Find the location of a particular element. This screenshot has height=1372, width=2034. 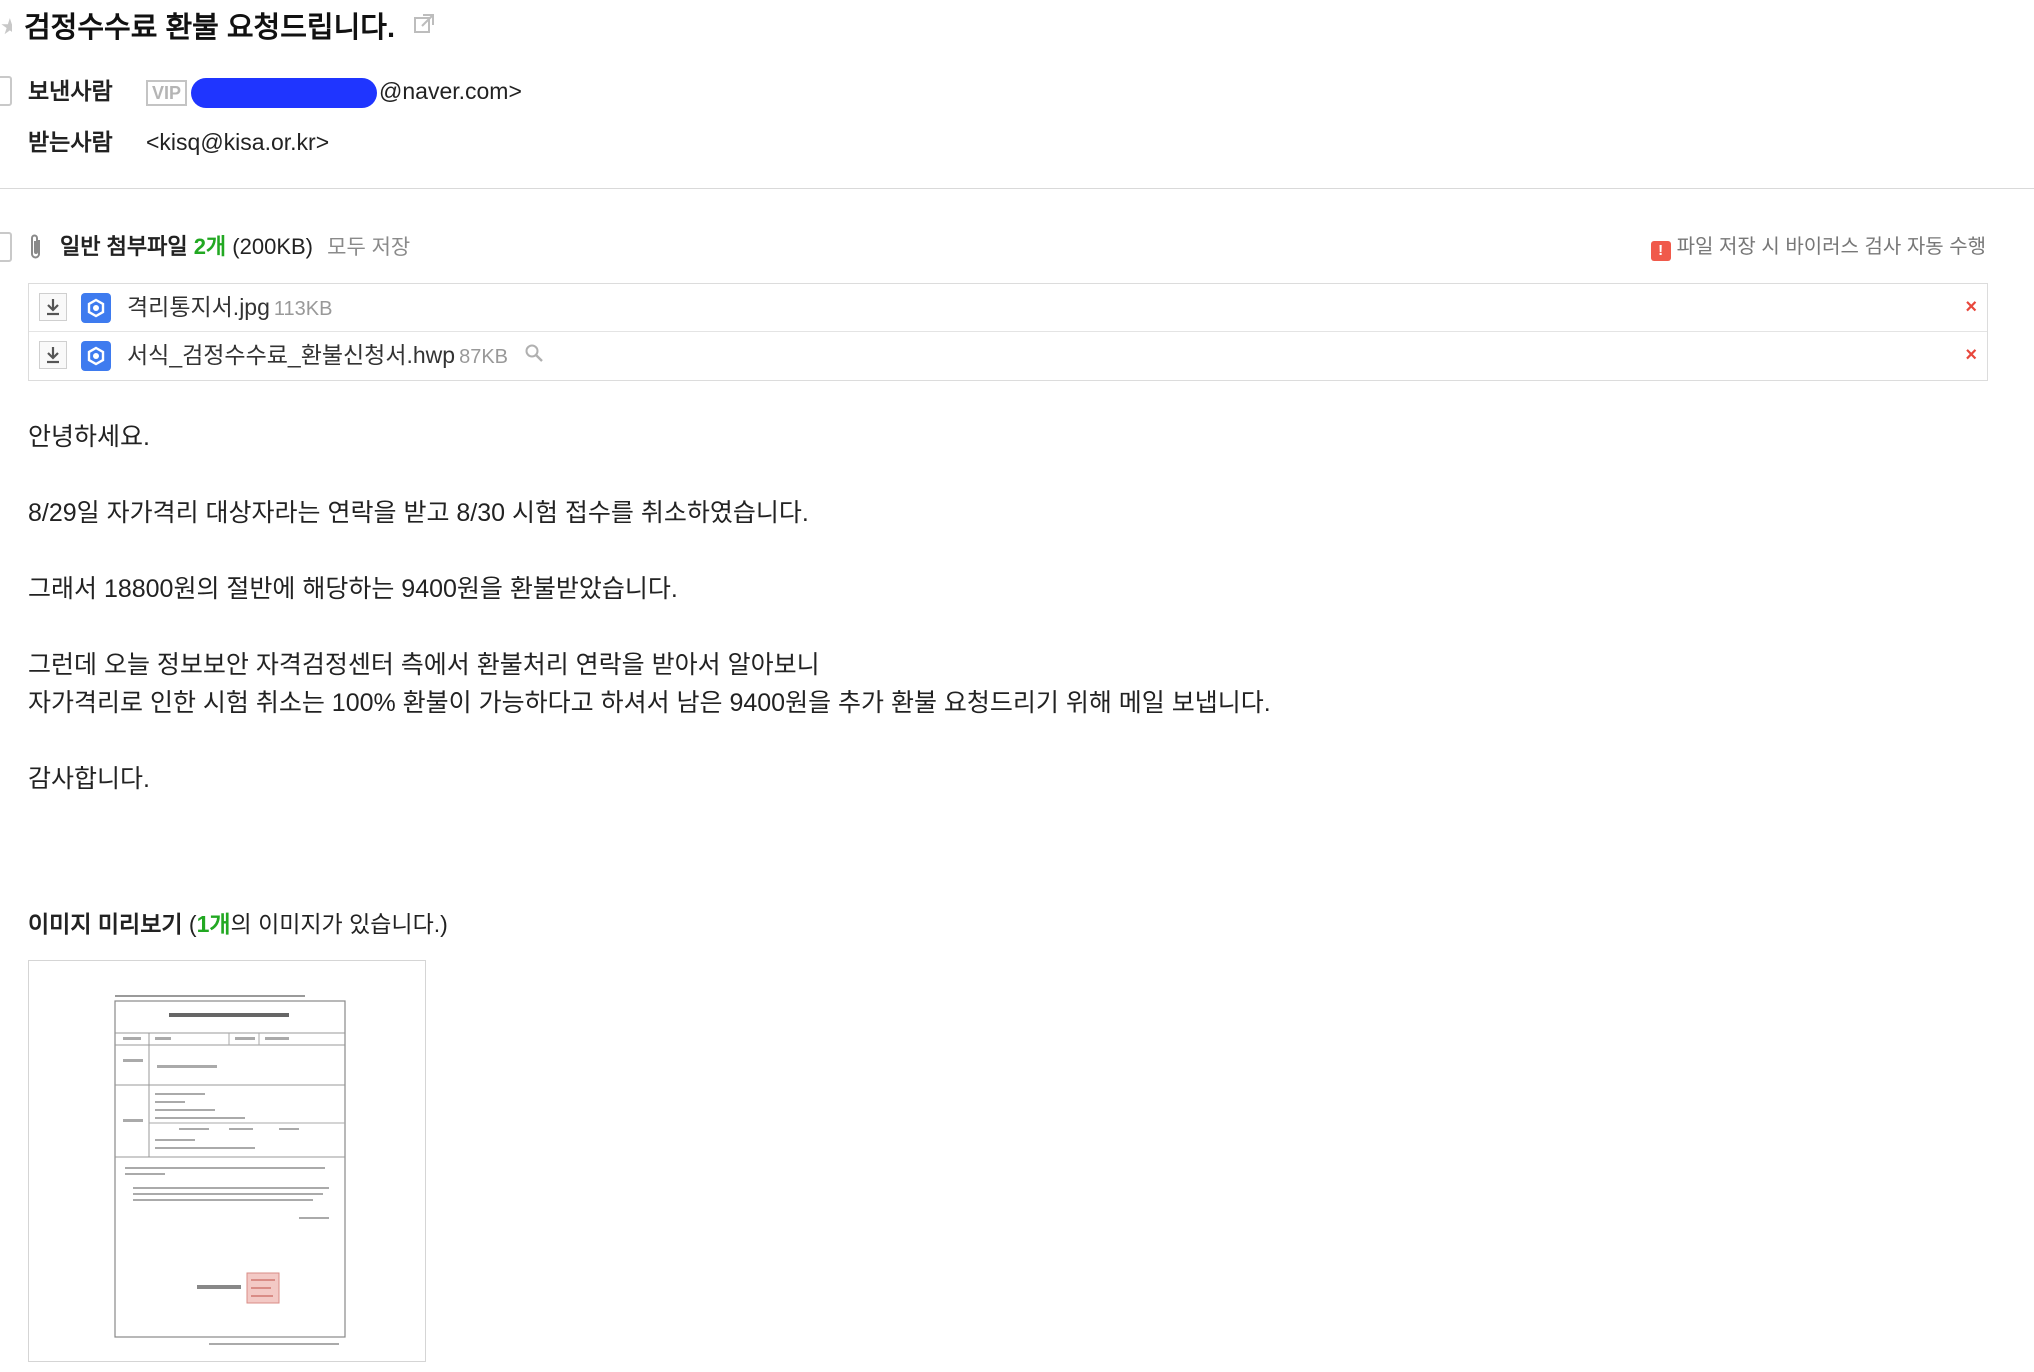

attachment-name: 격리통지서.jpg is located at coordinates (198, 307).